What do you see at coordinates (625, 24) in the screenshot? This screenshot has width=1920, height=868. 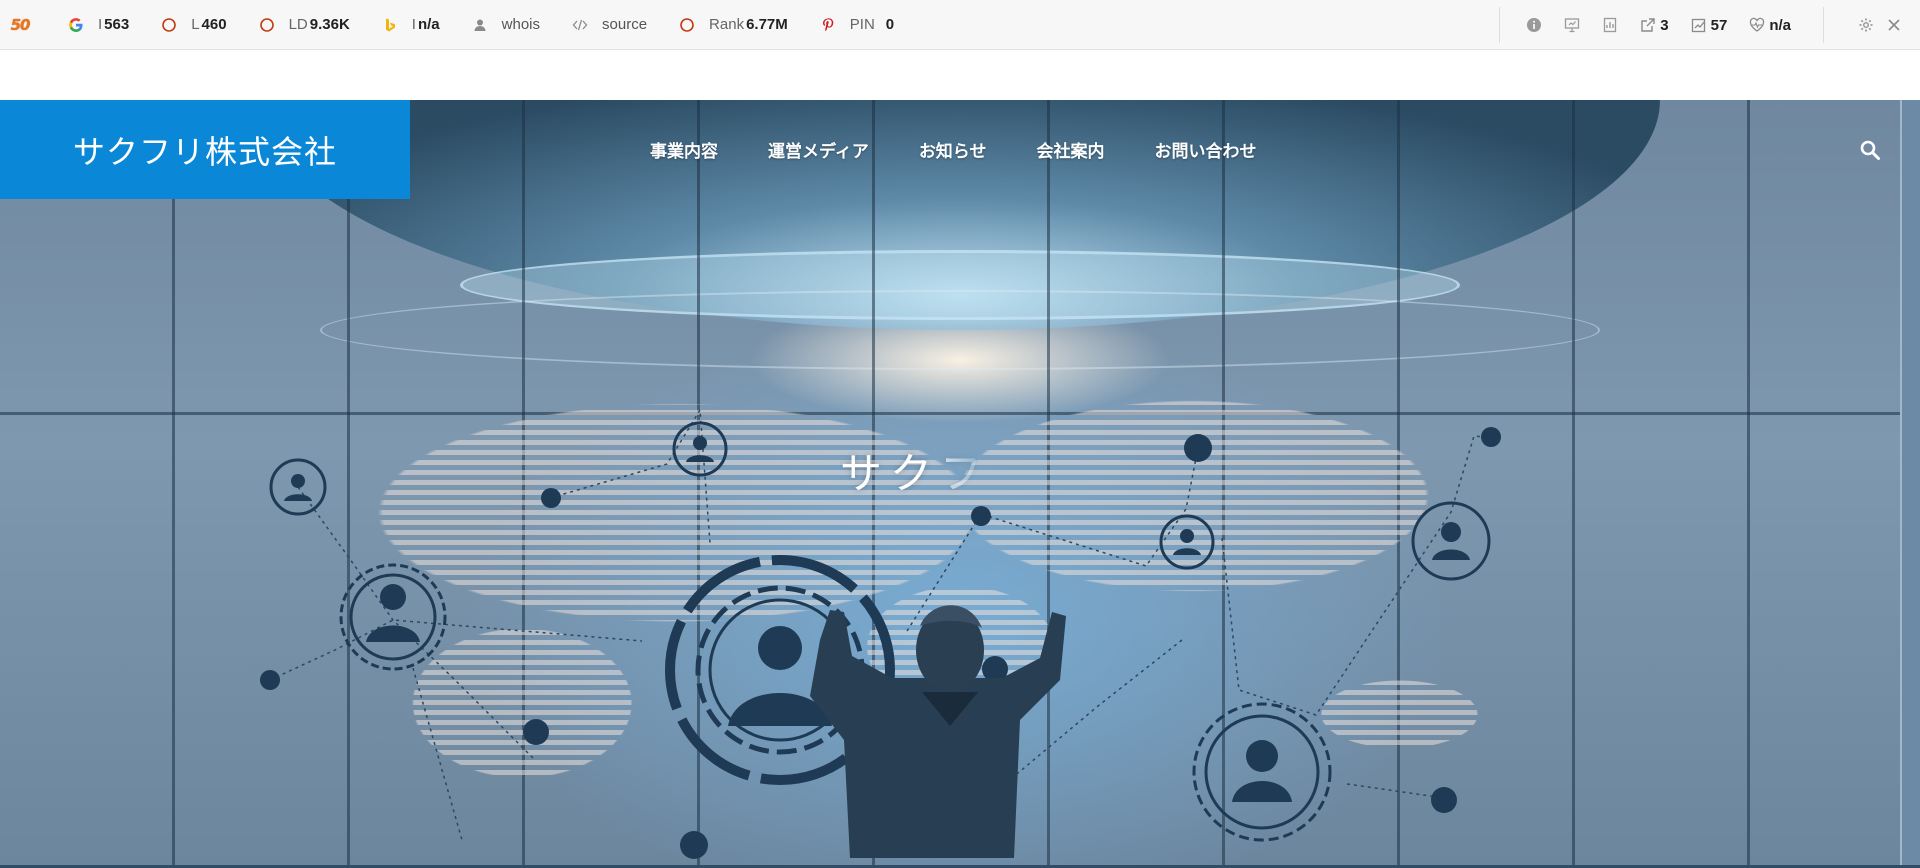 I see `source-link: source` at bounding box center [625, 24].